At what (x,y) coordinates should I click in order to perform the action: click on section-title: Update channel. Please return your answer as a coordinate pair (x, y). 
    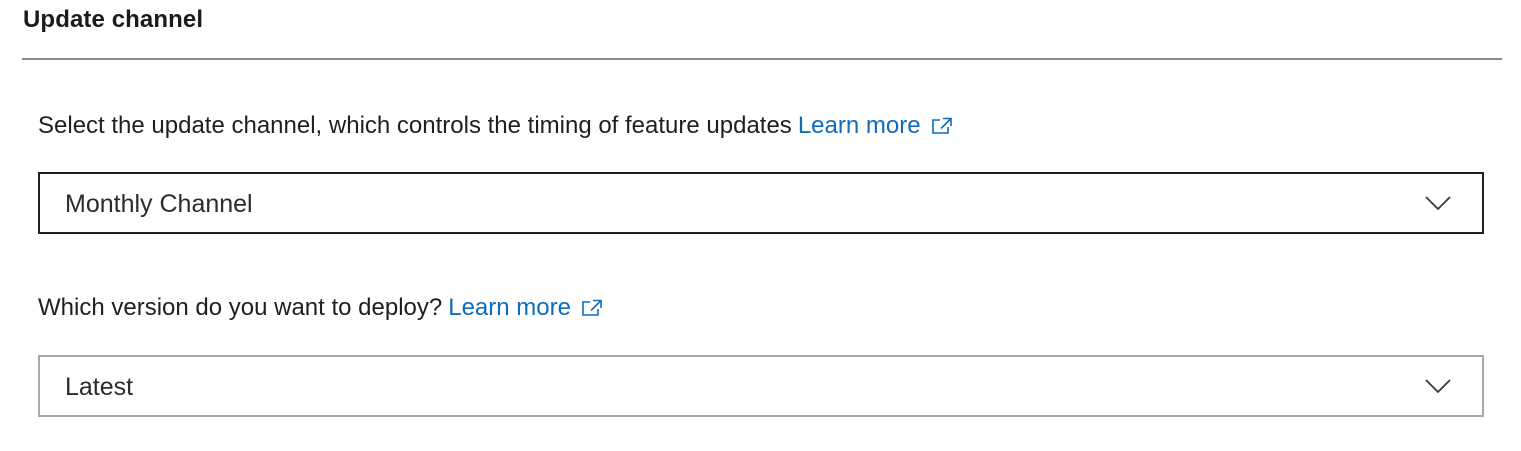
    Looking at the image, I should click on (113, 19).